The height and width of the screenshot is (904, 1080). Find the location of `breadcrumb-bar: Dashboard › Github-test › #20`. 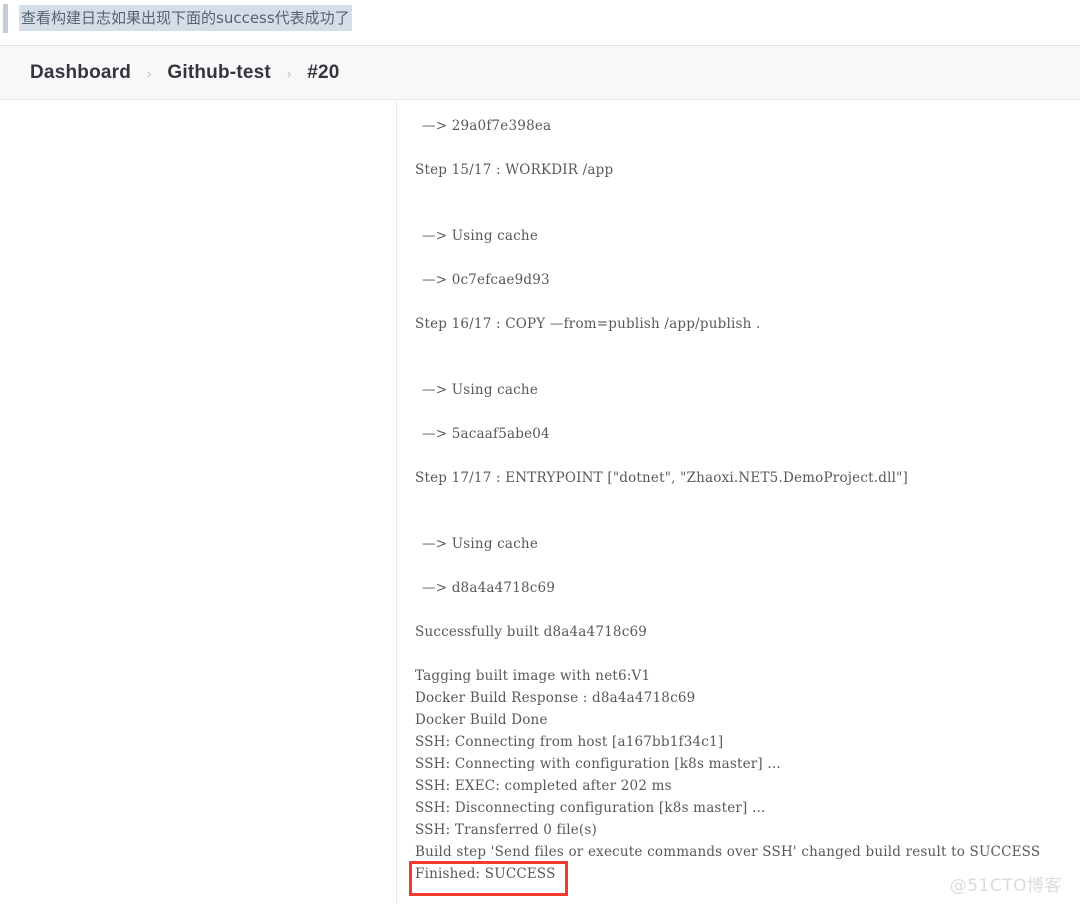

breadcrumb-bar: Dashboard › Github-test › #20 is located at coordinates (540, 73).